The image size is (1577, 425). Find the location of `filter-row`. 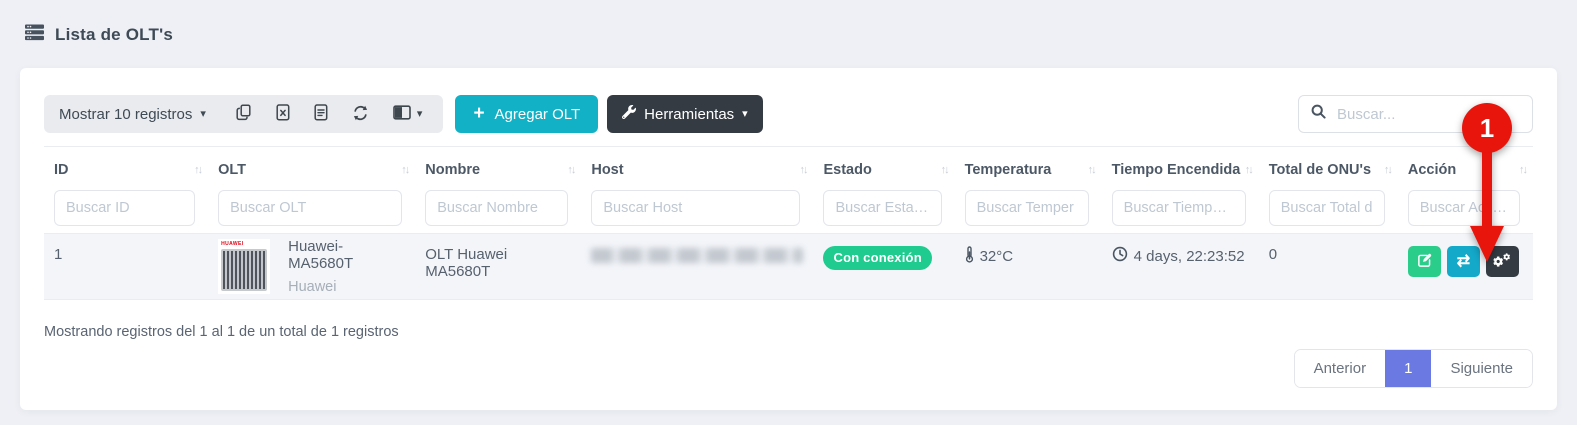

filter-row is located at coordinates (788, 210).